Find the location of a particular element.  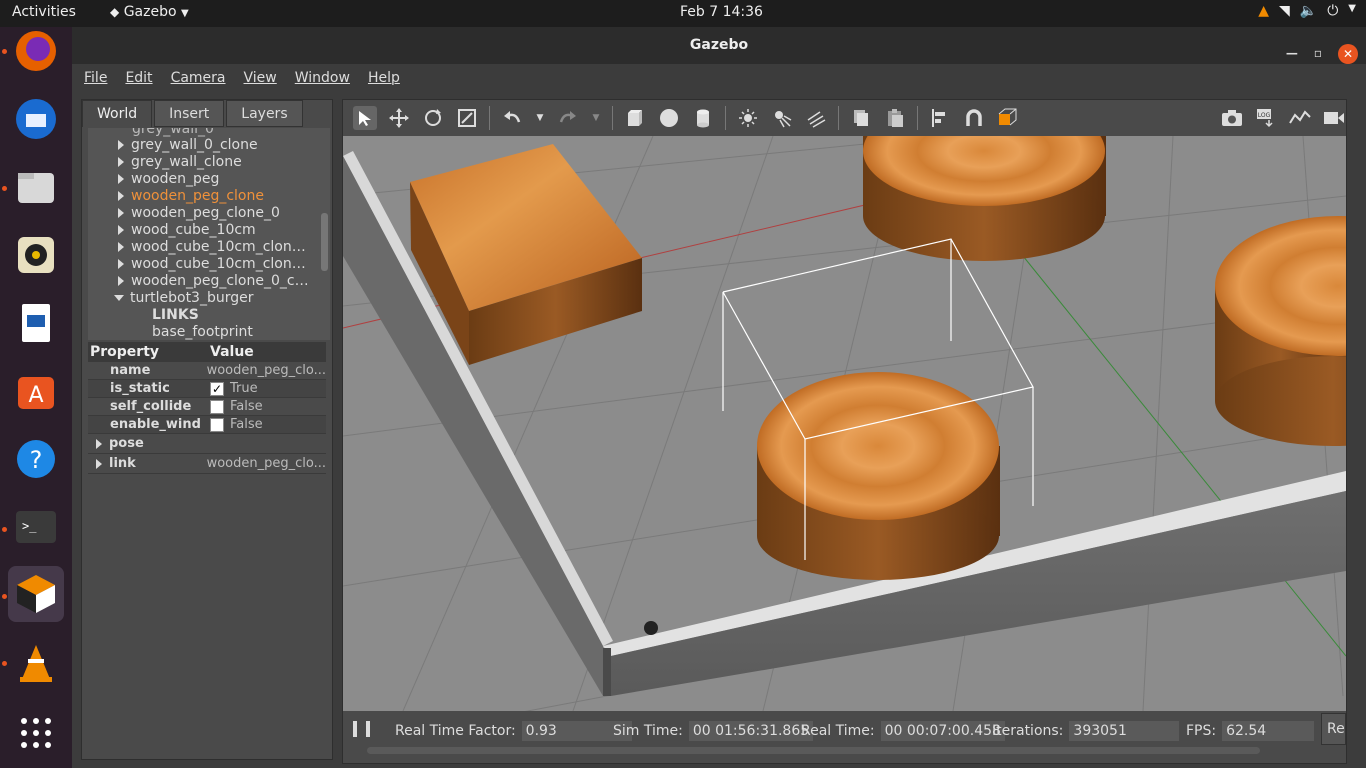

menu-help: Help is located at coordinates (384, 78).